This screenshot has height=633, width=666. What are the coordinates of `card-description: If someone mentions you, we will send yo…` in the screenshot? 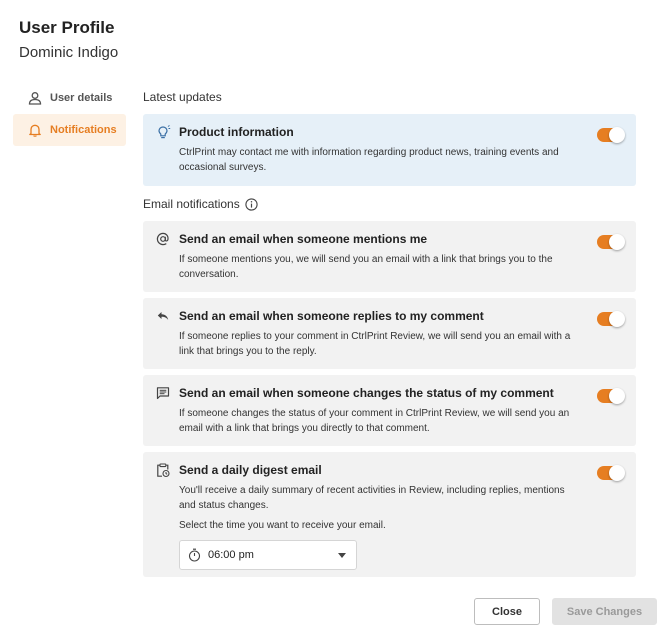 It's located at (366, 267).